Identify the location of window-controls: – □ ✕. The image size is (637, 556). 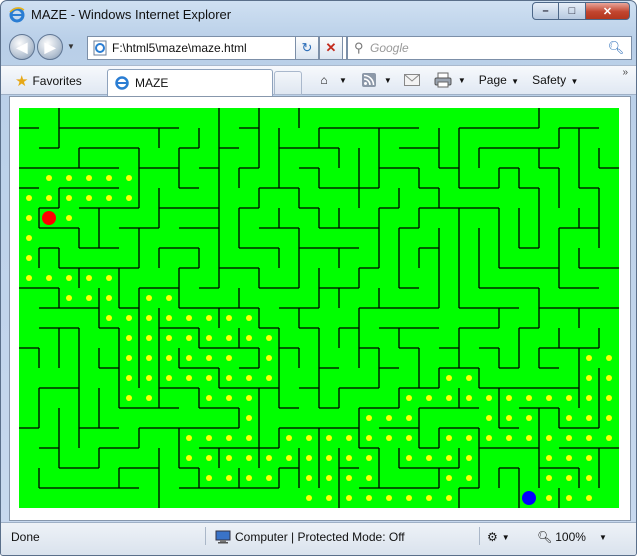
(581, 11).